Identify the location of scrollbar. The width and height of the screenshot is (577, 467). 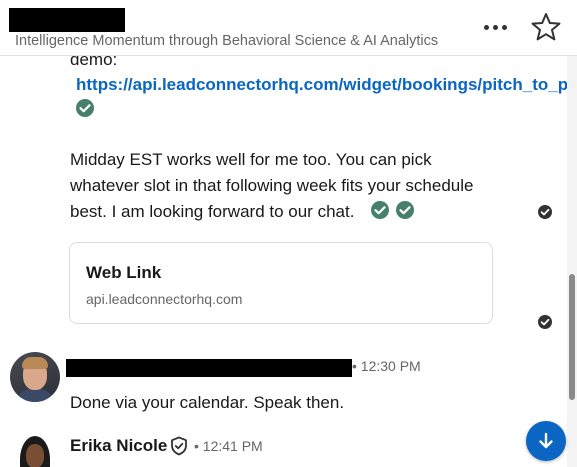
(572, 261).